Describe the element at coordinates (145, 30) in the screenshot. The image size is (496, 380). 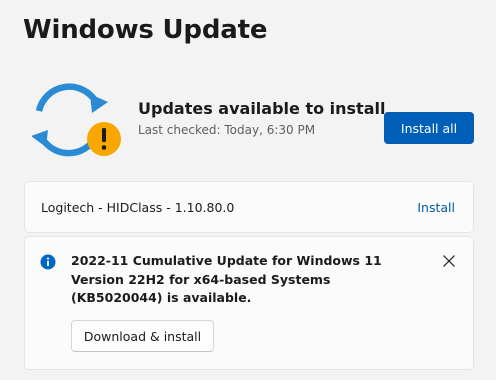
I see `page-title: Windows Update` at that location.